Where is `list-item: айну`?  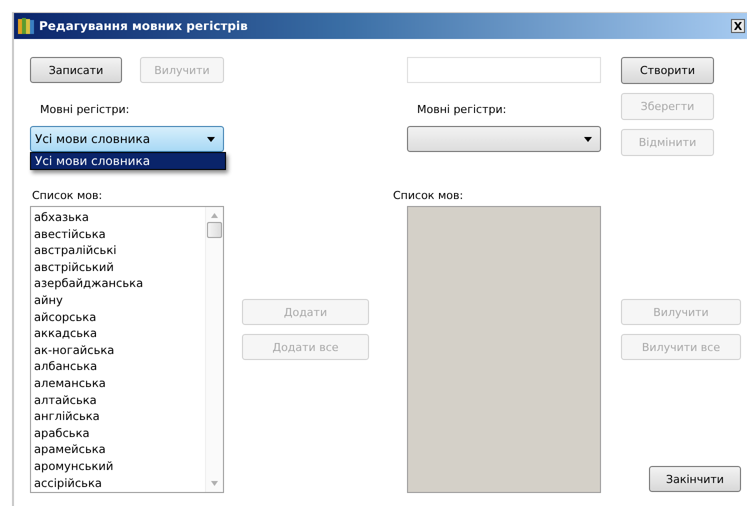 list-item: айну is located at coordinates (119, 300).